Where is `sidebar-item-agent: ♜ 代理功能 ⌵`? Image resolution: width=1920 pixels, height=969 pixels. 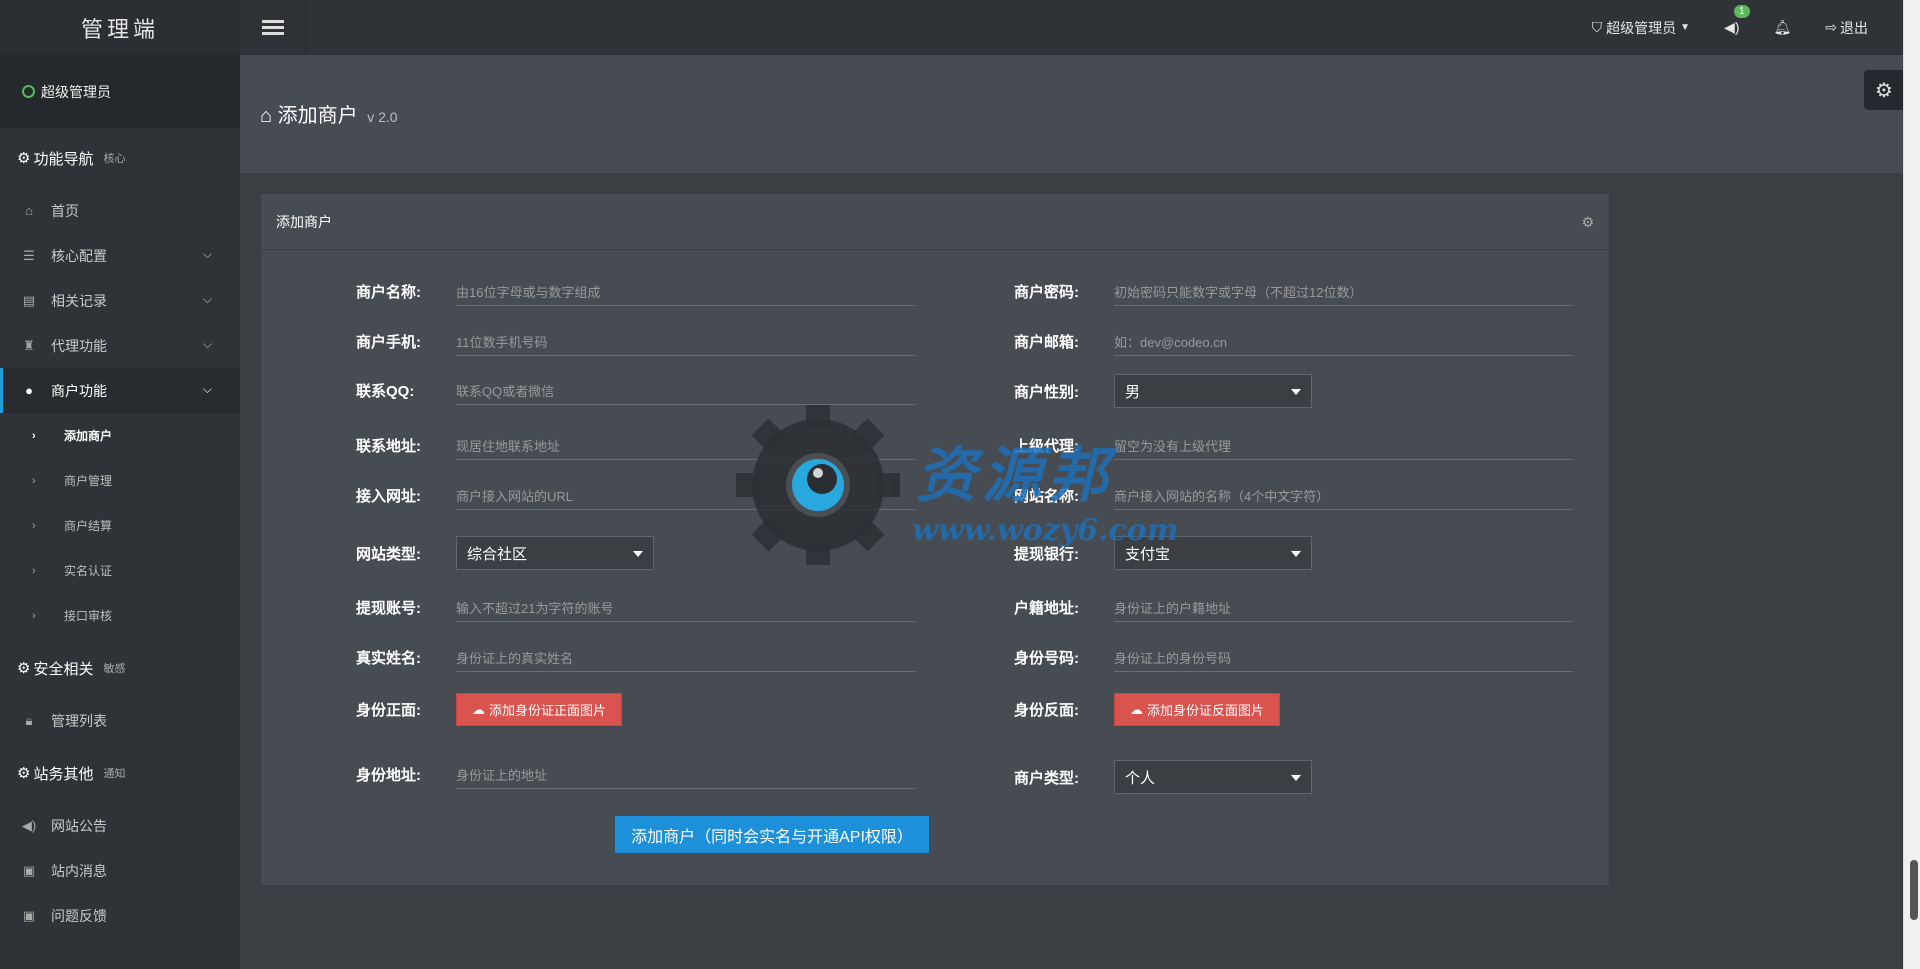 sidebar-item-agent: ♜ 代理功能 ⌵ is located at coordinates (120, 345).